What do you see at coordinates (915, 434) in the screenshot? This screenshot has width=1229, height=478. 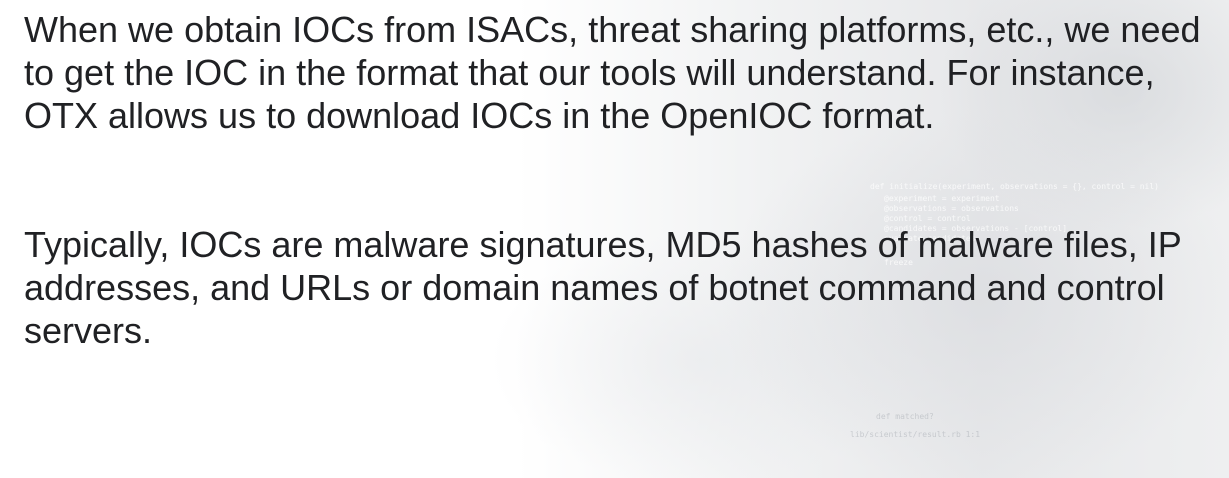 I see `code-line: lib/scientist/result.rb 1:1` at bounding box center [915, 434].